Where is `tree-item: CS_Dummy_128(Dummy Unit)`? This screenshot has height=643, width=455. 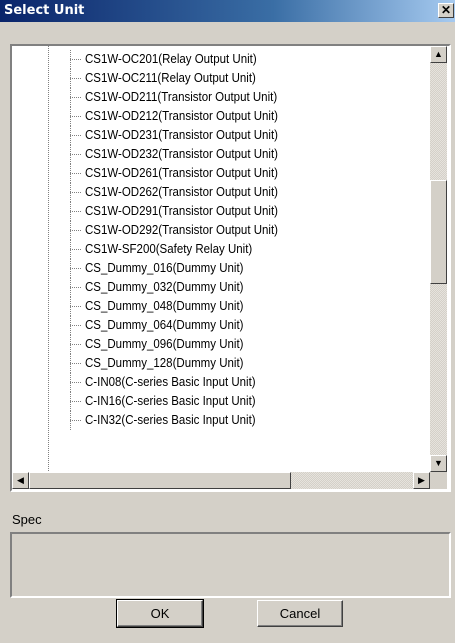
tree-item: CS_Dummy_128(Dummy Unit) is located at coordinates (217, 363).